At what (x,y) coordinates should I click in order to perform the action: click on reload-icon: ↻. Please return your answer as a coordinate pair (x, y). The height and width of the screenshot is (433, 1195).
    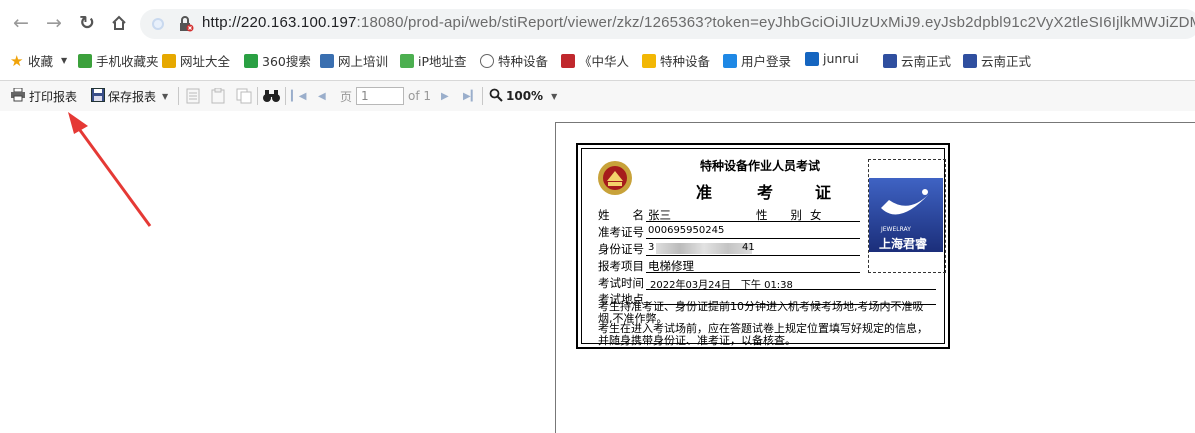
    Looking at the image, I should click on (87, 23).